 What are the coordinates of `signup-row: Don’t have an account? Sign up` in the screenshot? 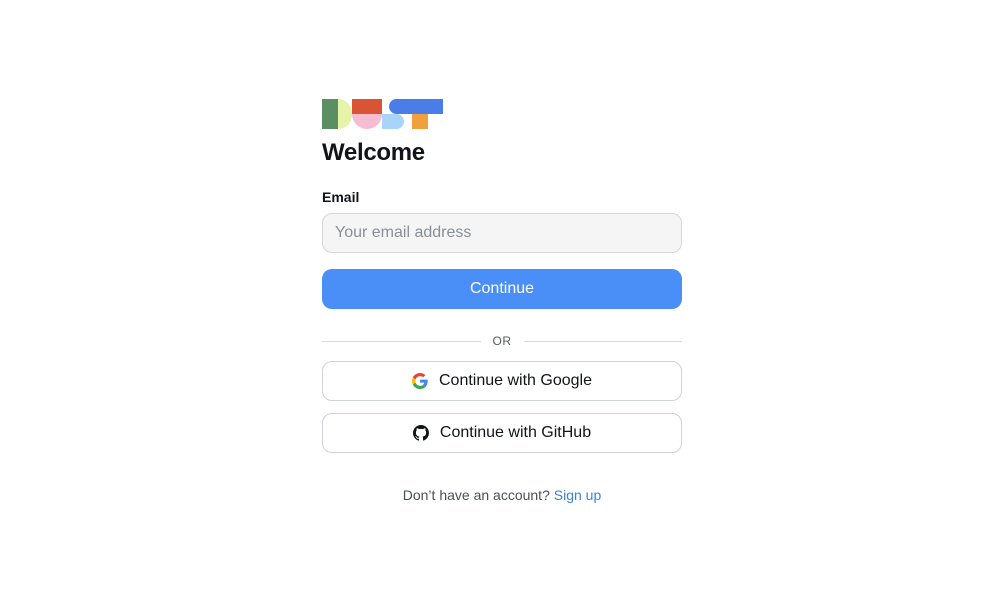 It's located at (502, 495).